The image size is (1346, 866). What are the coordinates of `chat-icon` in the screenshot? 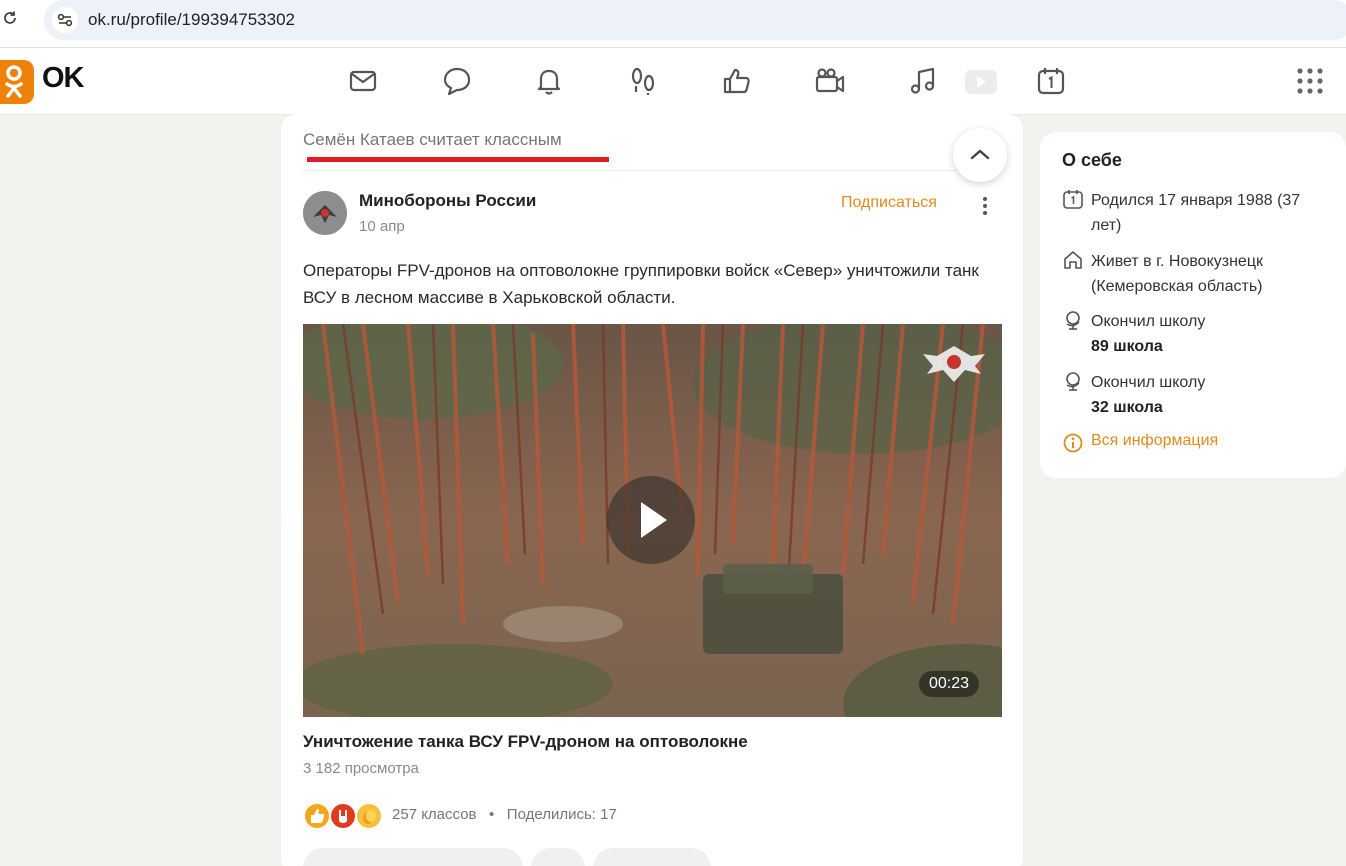 It's located at (457, 81).